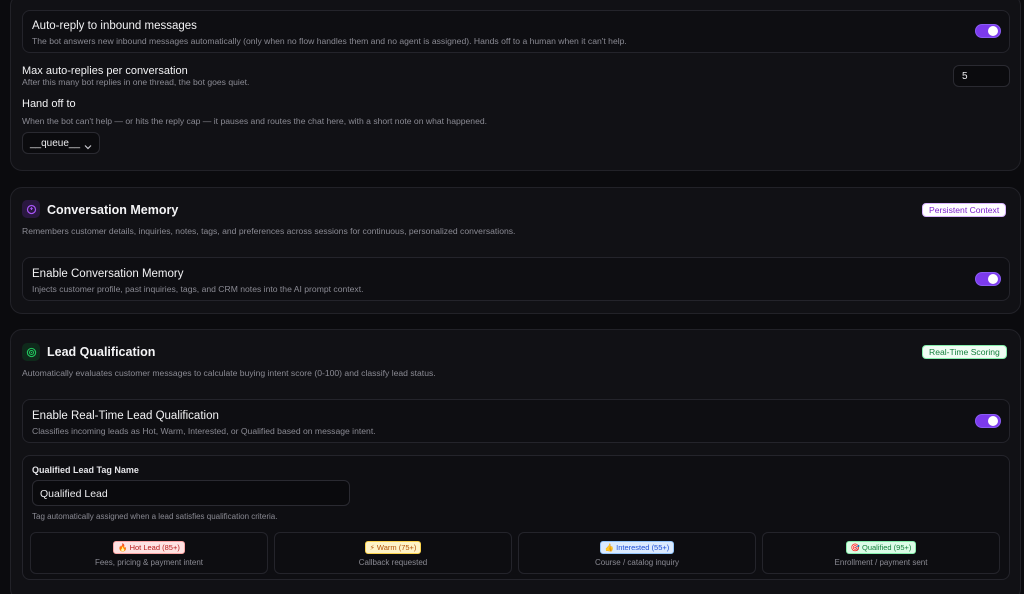 This screenshot has width=1024, height=594. Describe the element at coordinates (74, 494) in the screenshot. I see `tag-name-value: Qualified Lead` at that location.